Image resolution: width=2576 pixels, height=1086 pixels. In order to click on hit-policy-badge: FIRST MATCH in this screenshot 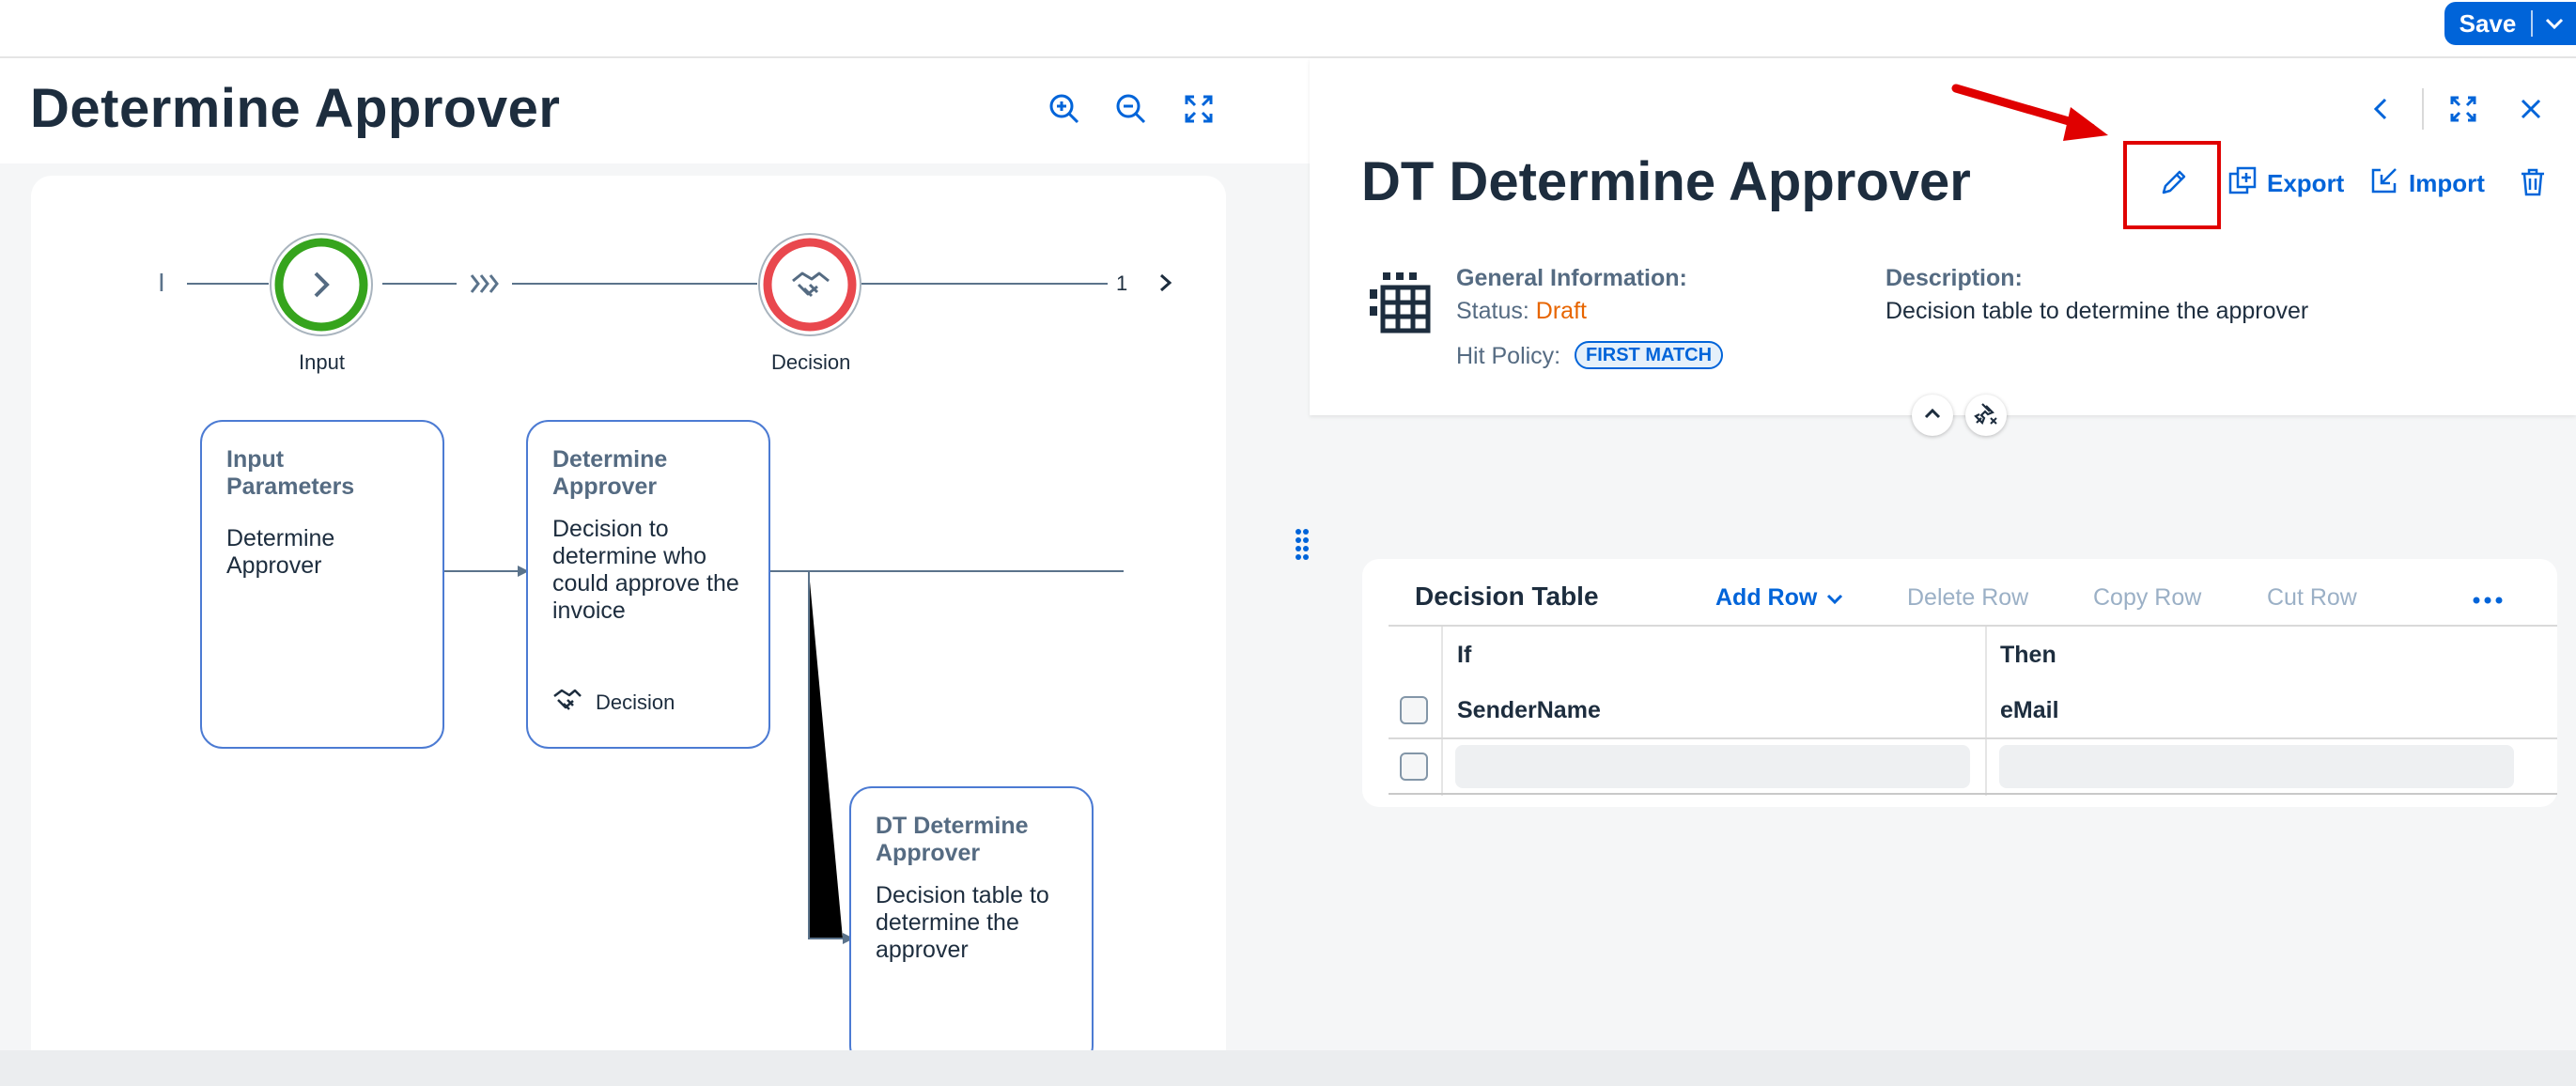, I will do `click(1650, 355)`.